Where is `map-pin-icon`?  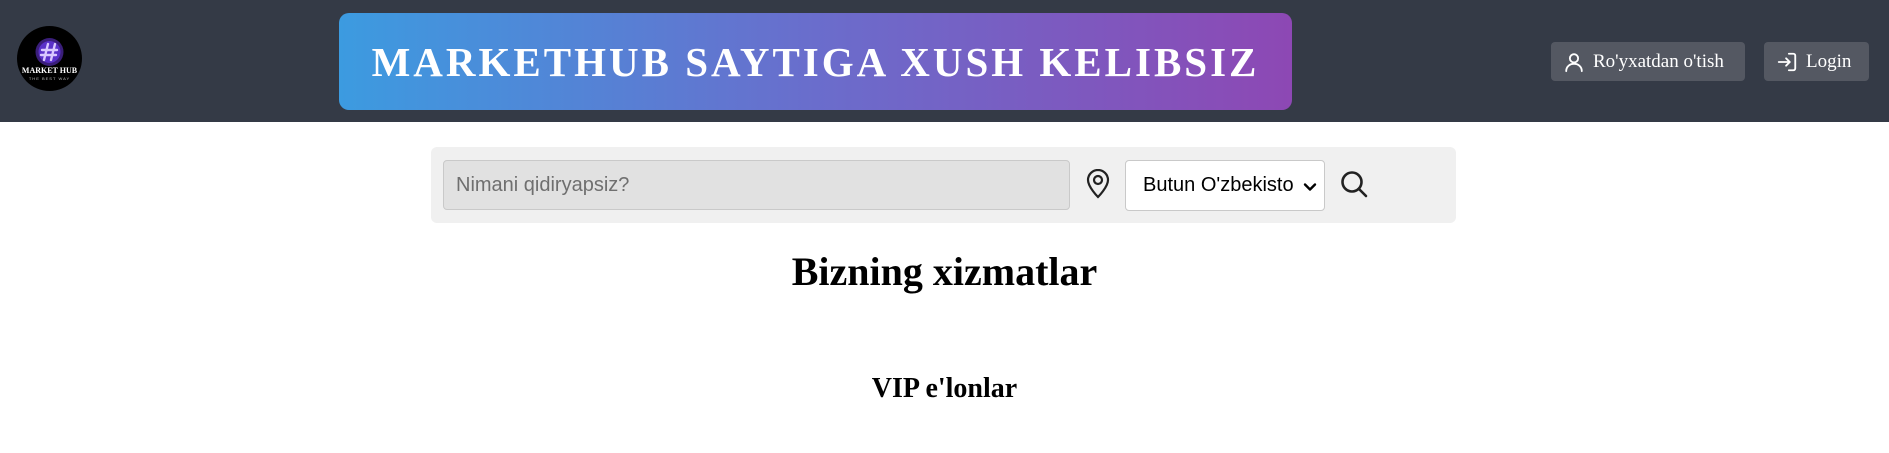
map-pin-icon is located at coordinates (1098, 184).